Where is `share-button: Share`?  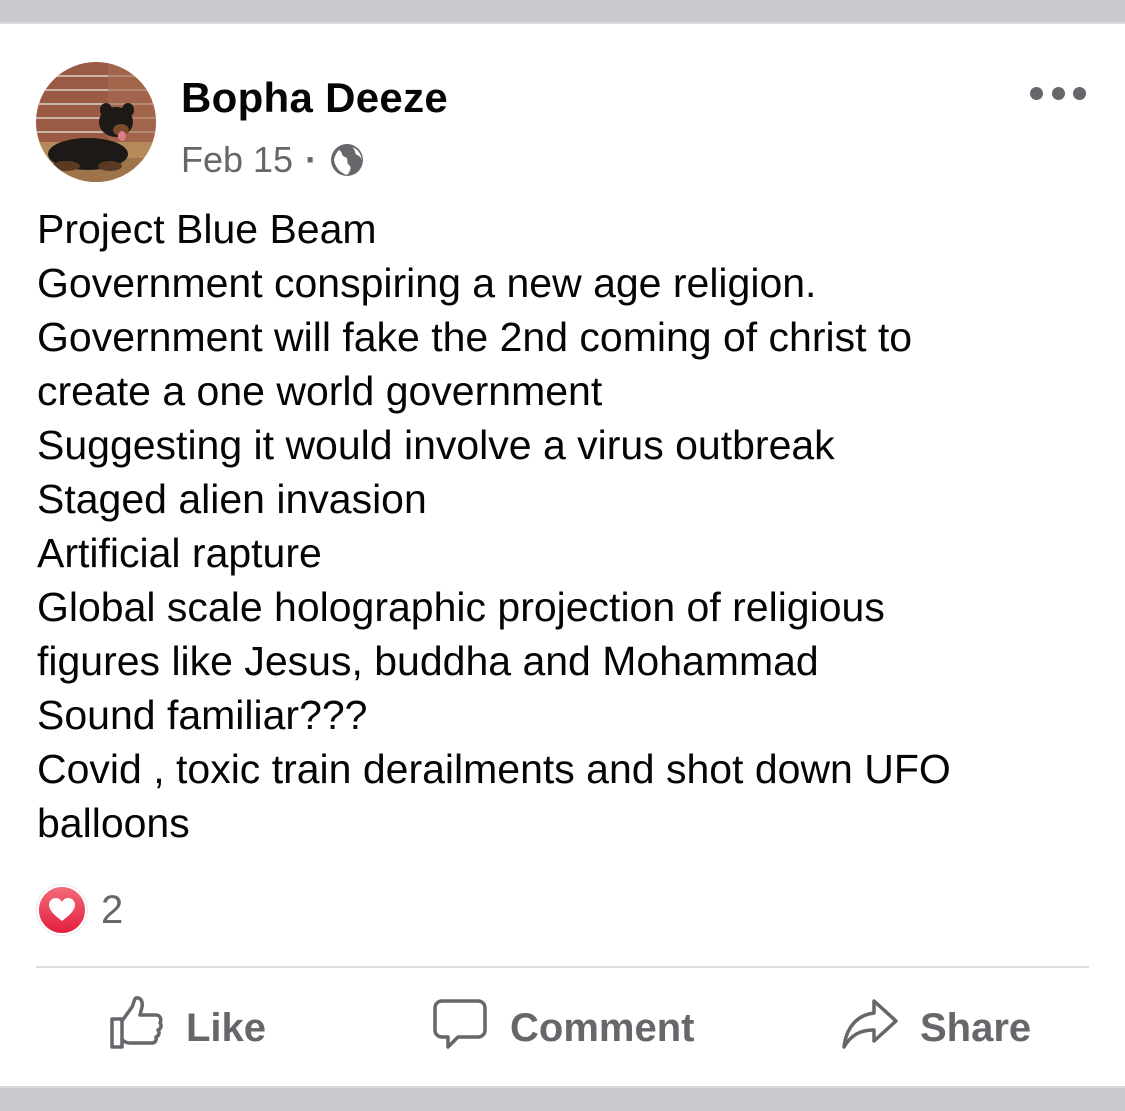 share-button: Share is located at coordinates (935, 1028).